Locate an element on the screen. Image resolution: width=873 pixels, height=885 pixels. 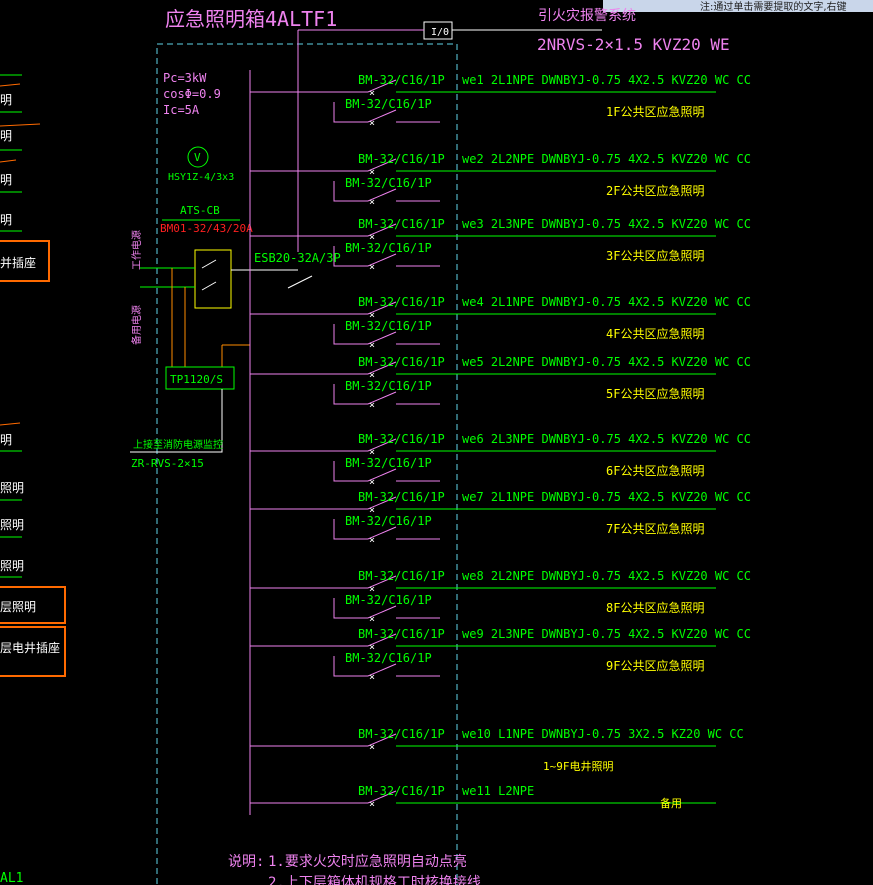
notes-line-2: 2.上下层箱体机规格工时核换接线 is located at coordinates (374, 879).